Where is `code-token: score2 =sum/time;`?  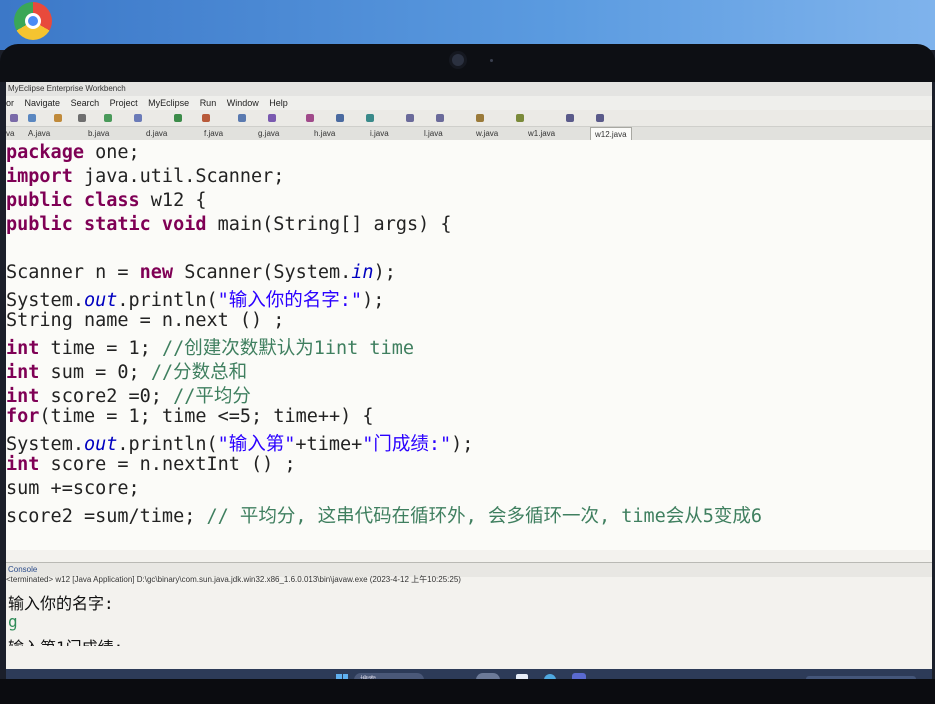
code-token: score2 =sum/time; is located at coordinates (106, 516).